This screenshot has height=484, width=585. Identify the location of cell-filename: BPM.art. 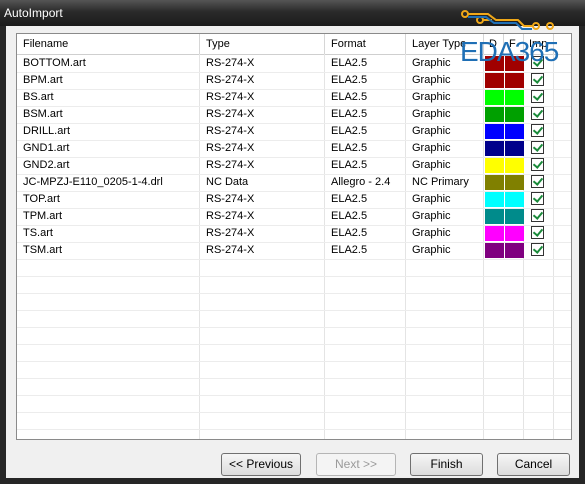
(43, 80).